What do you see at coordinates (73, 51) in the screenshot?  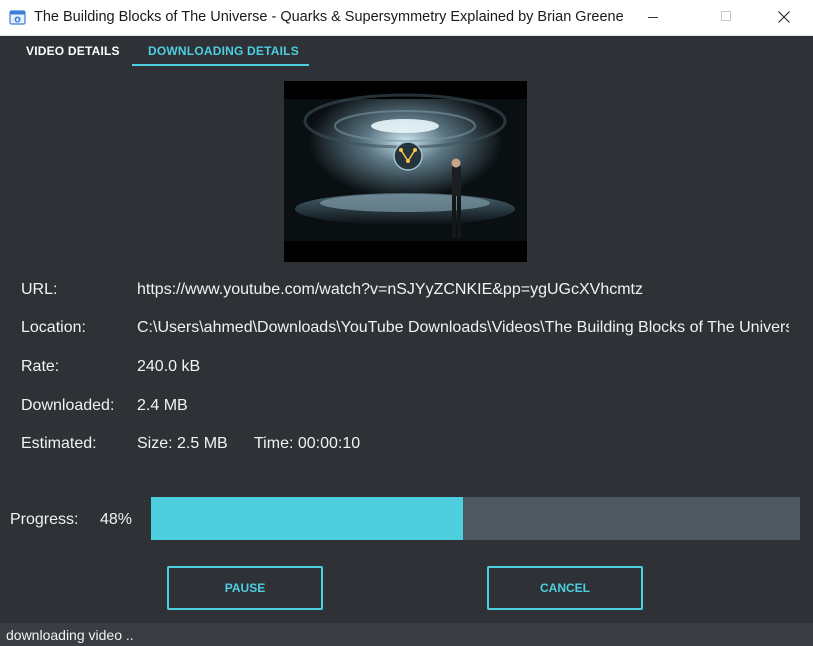 I see `tab-video-details: VIDEO DETAILS` at bounding box center [73, 51].